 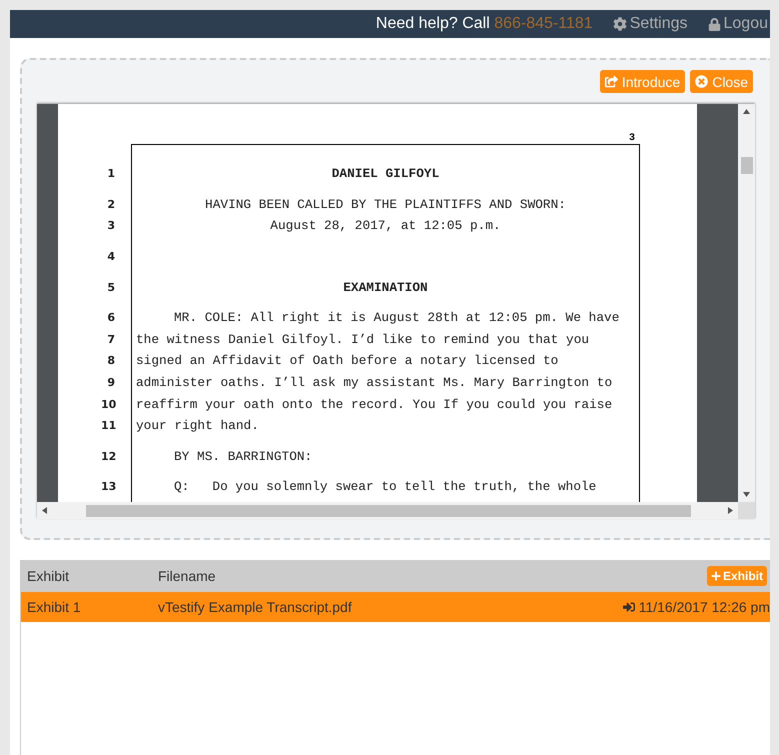 What do you see at coordinates (643, 81) in the screenshot?
I see `introduce-button: Introduce` at bounding box center [643, 81].